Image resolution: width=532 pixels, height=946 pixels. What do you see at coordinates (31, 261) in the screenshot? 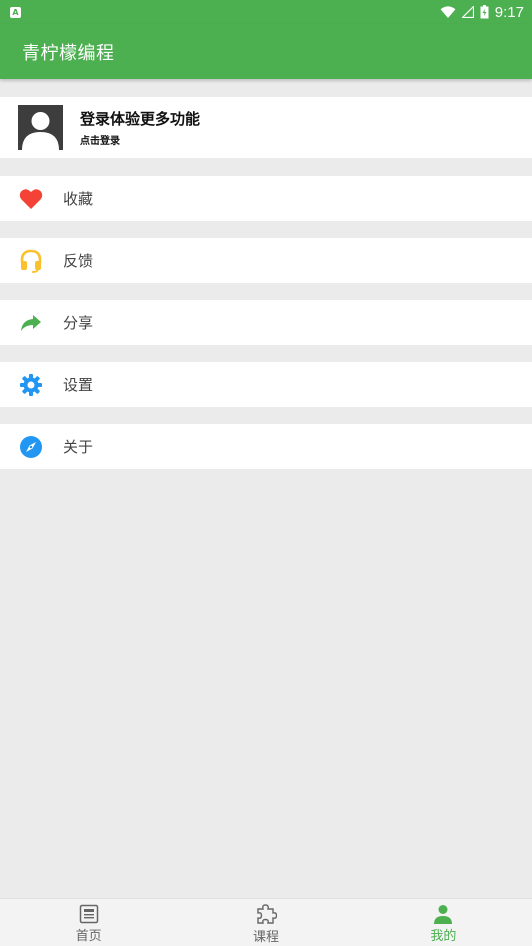
I see `headphones-icon` at bounding box center [31, 261].